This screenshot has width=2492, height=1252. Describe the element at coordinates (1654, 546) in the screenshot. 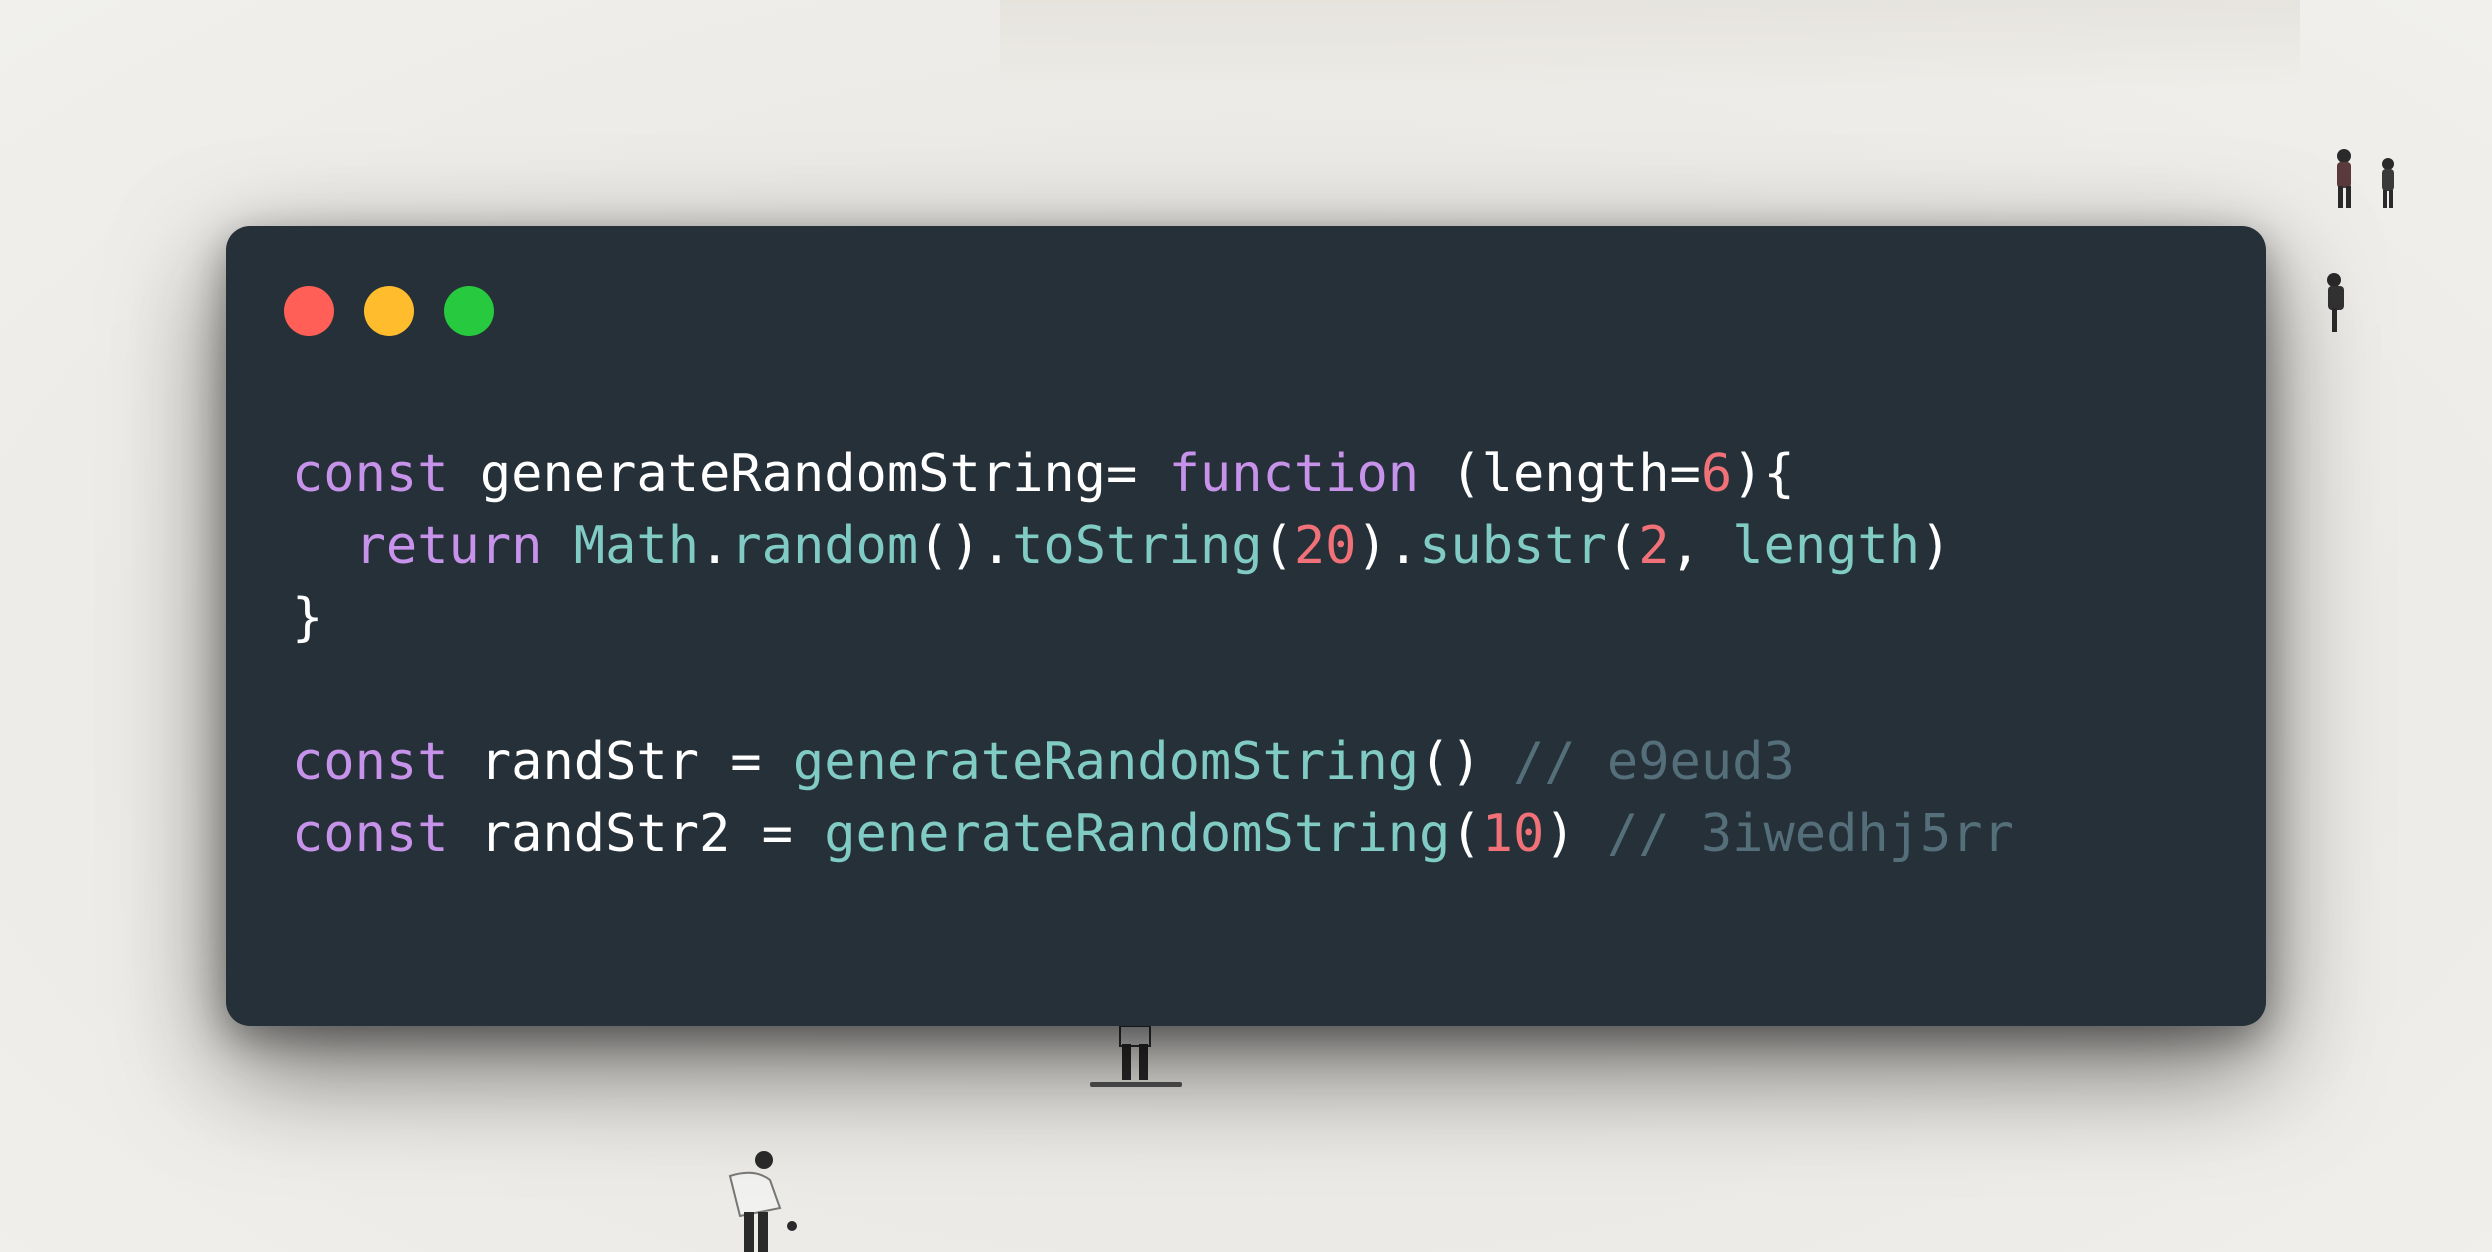

I see `number-literal: 2` at that location.